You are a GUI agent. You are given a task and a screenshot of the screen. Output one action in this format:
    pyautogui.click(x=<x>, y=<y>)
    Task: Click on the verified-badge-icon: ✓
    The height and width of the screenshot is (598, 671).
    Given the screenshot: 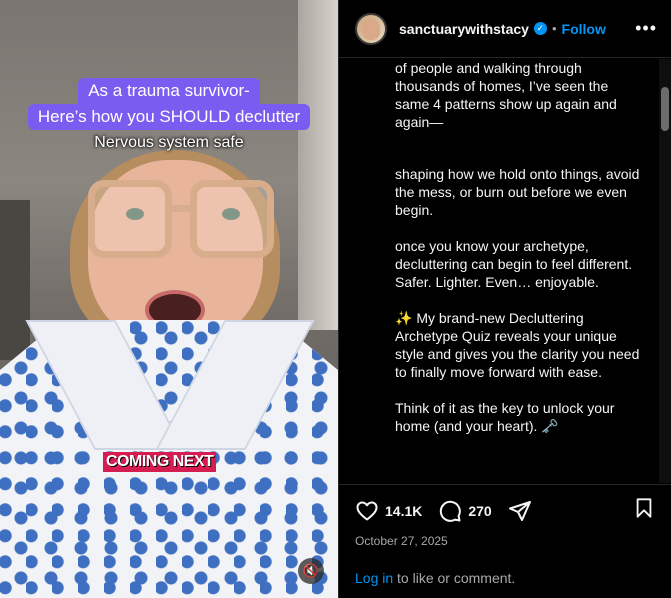 What is the action you would take?
    pyautogui.click(x=540, y=28)
    